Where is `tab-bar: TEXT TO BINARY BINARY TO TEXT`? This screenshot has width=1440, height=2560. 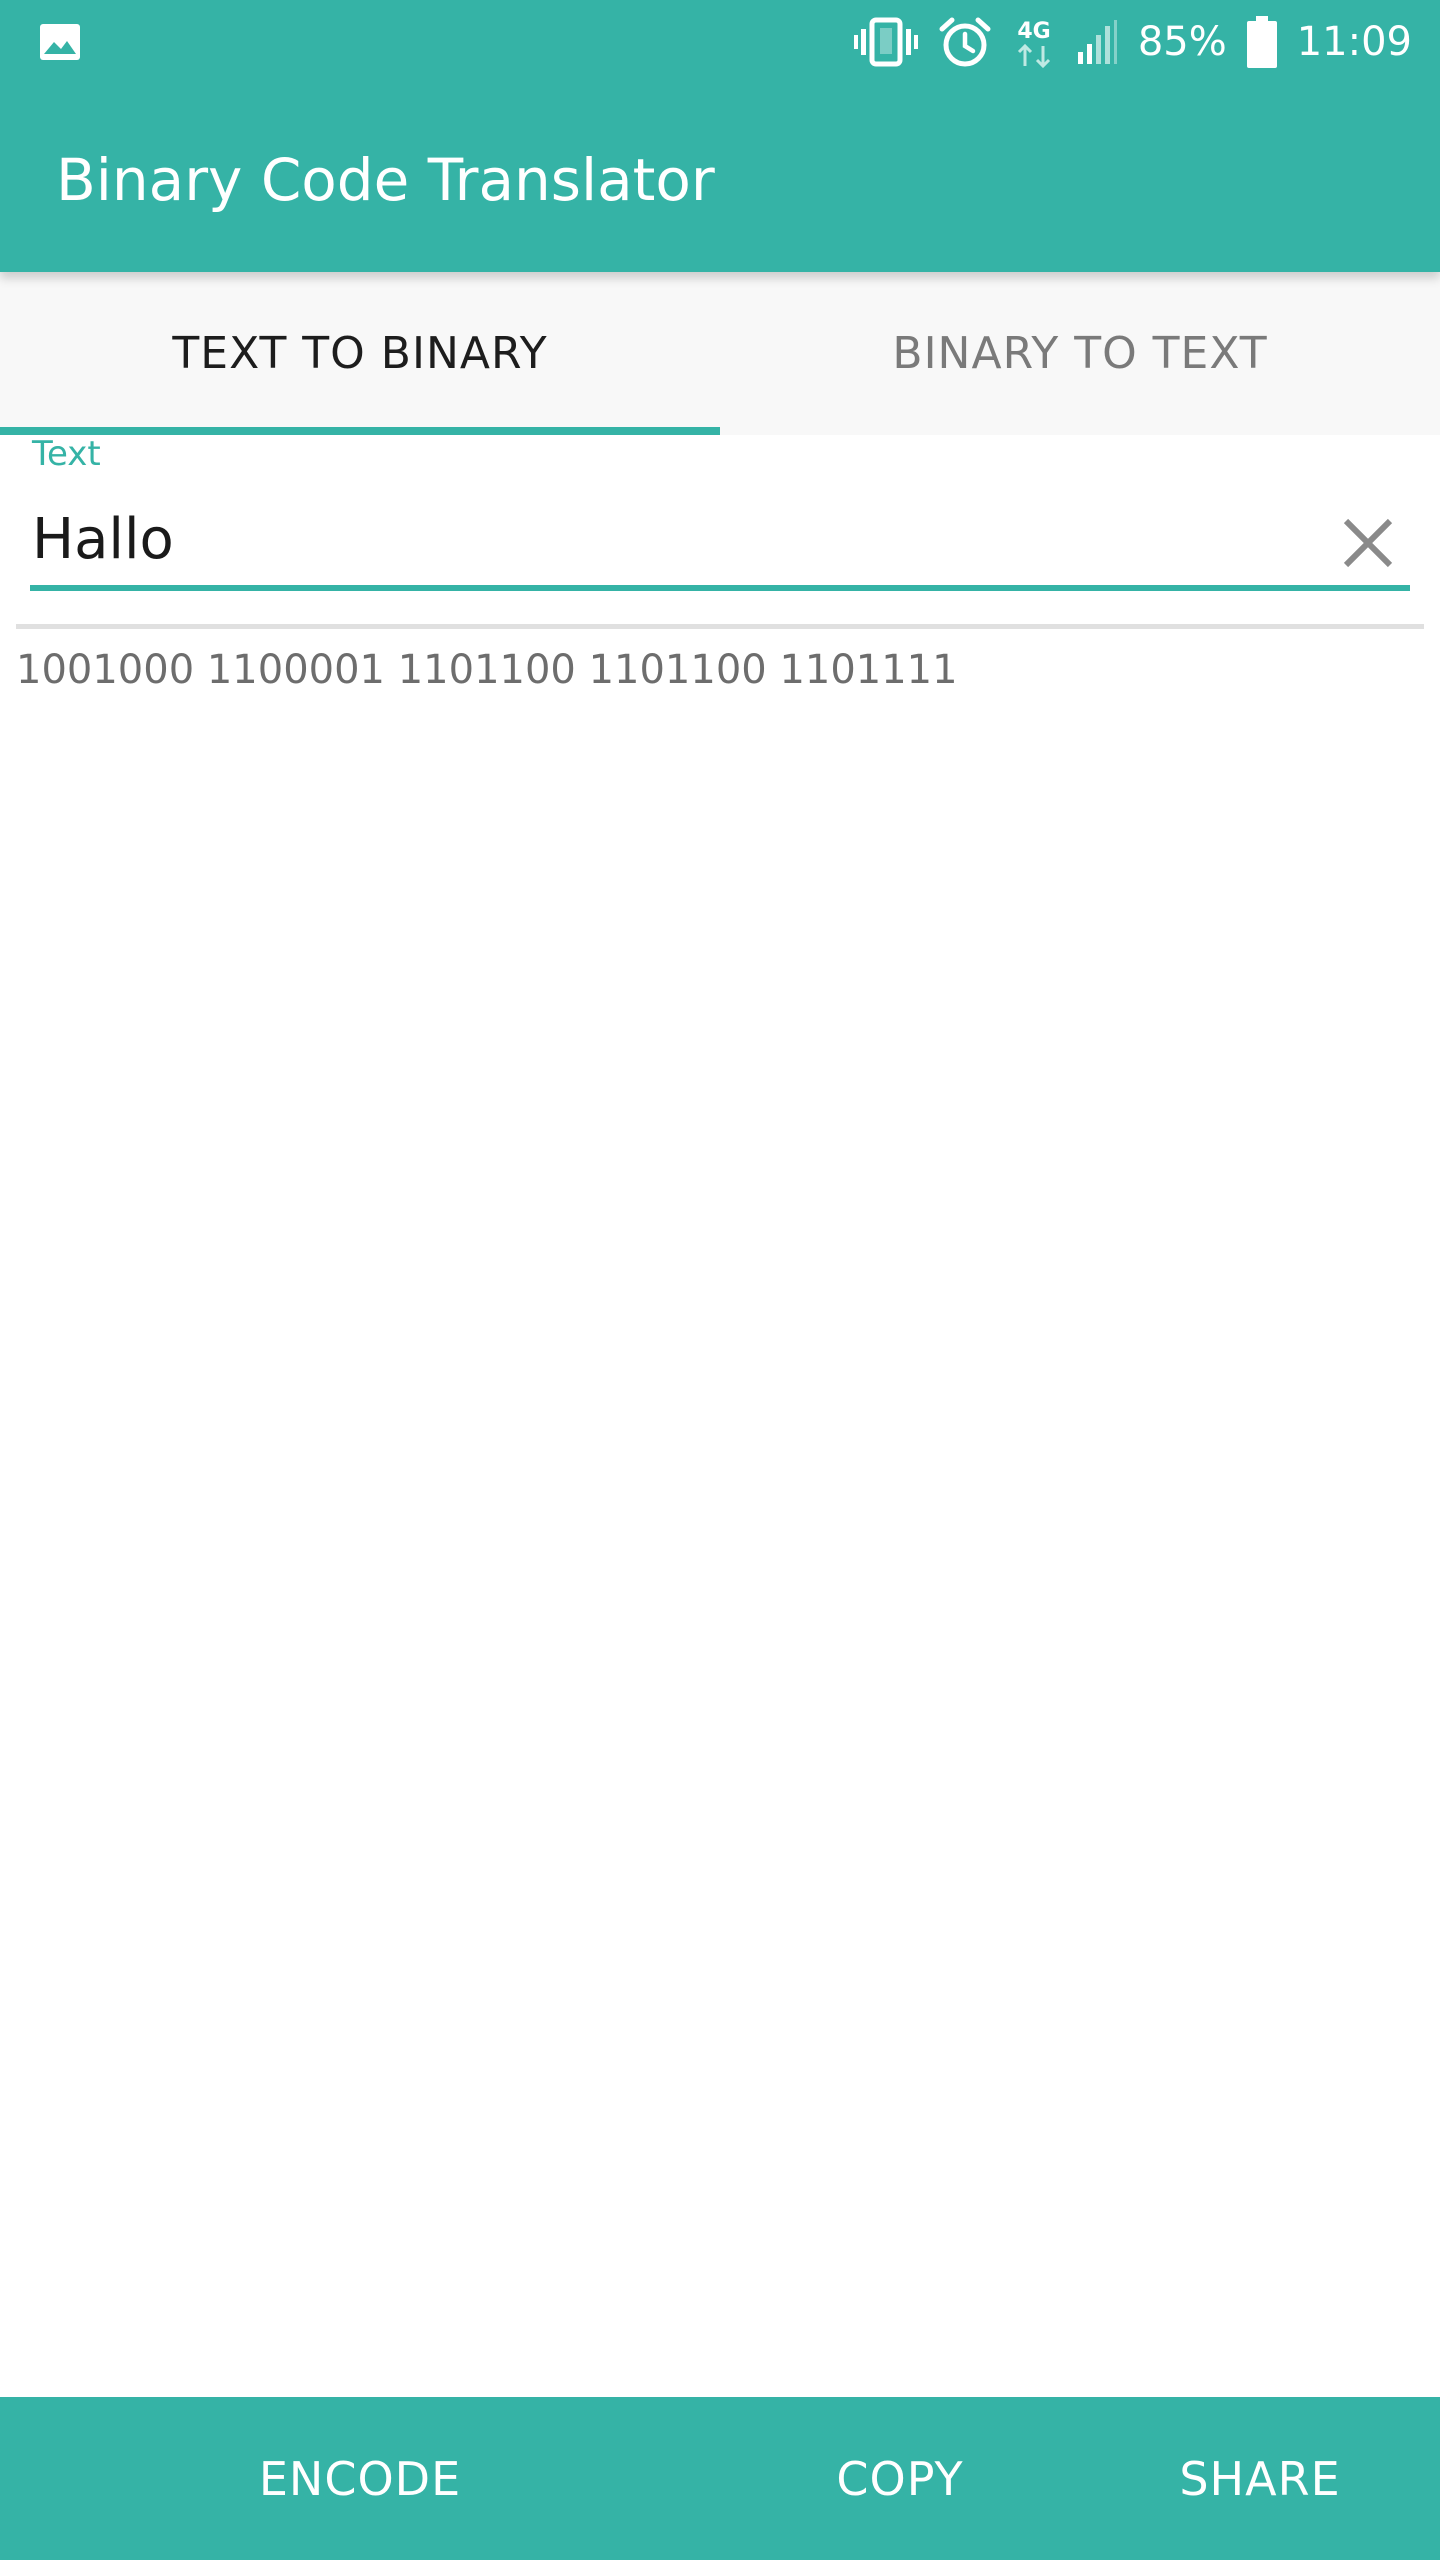
tab-bar: TEXT TO BINARY BINARY TO TEXT is located at coordinates (720, 353).